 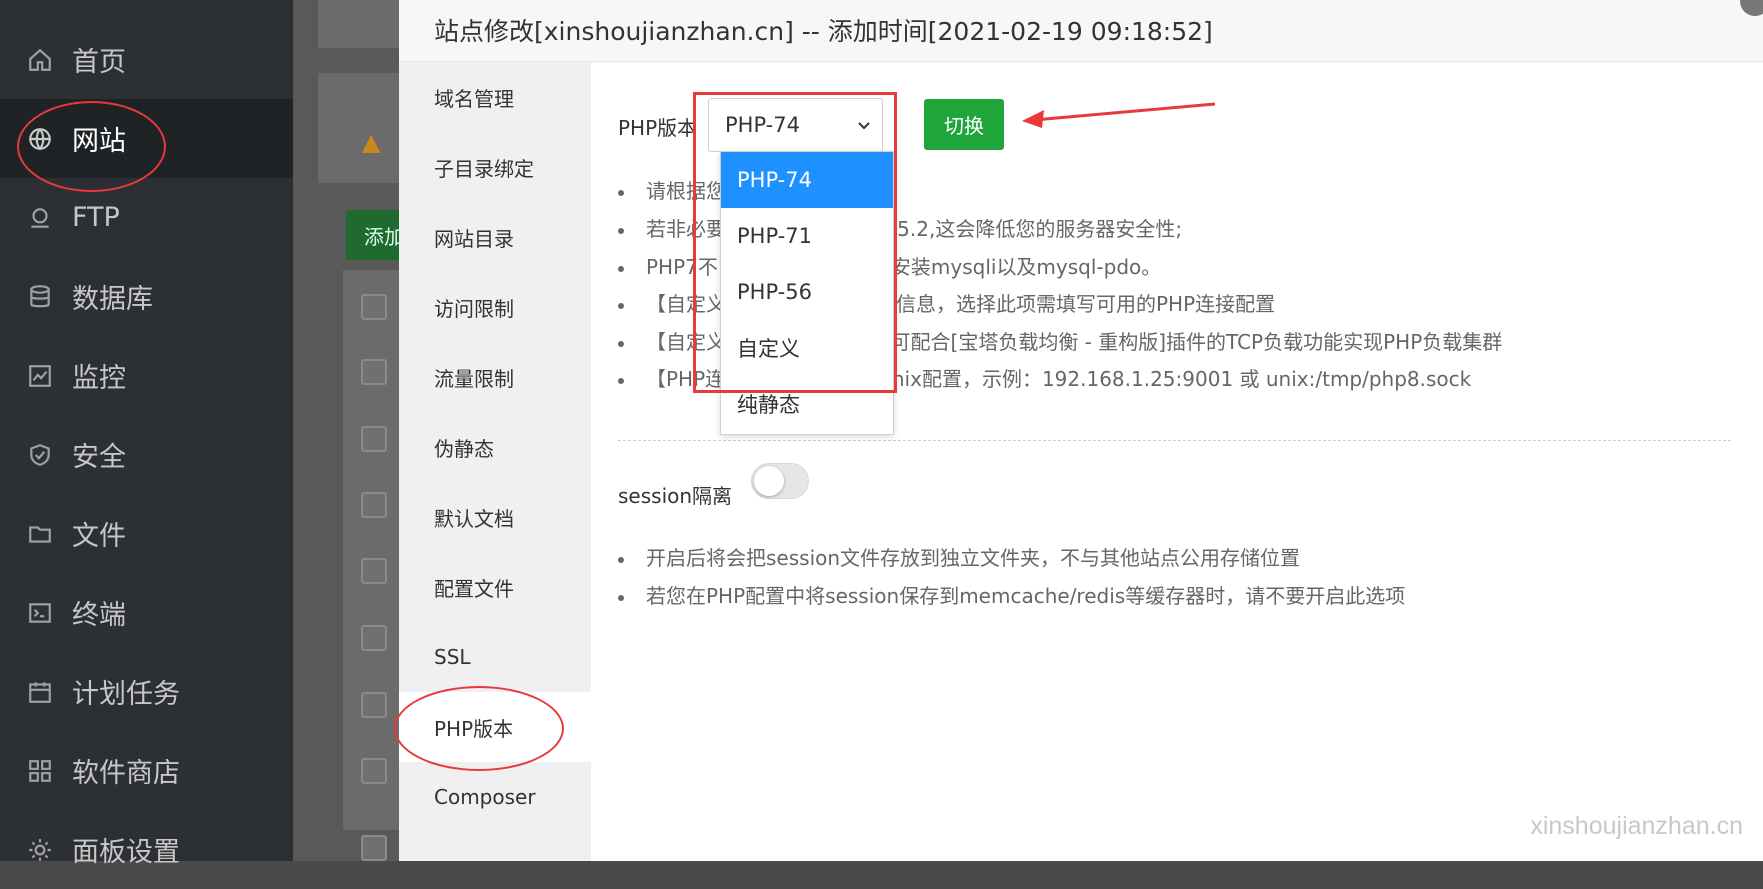 What do you see at coordinates (146, 533) in the screenshot?
I see `sidebar-item-files: 文件` at bounding box center [146, 533].